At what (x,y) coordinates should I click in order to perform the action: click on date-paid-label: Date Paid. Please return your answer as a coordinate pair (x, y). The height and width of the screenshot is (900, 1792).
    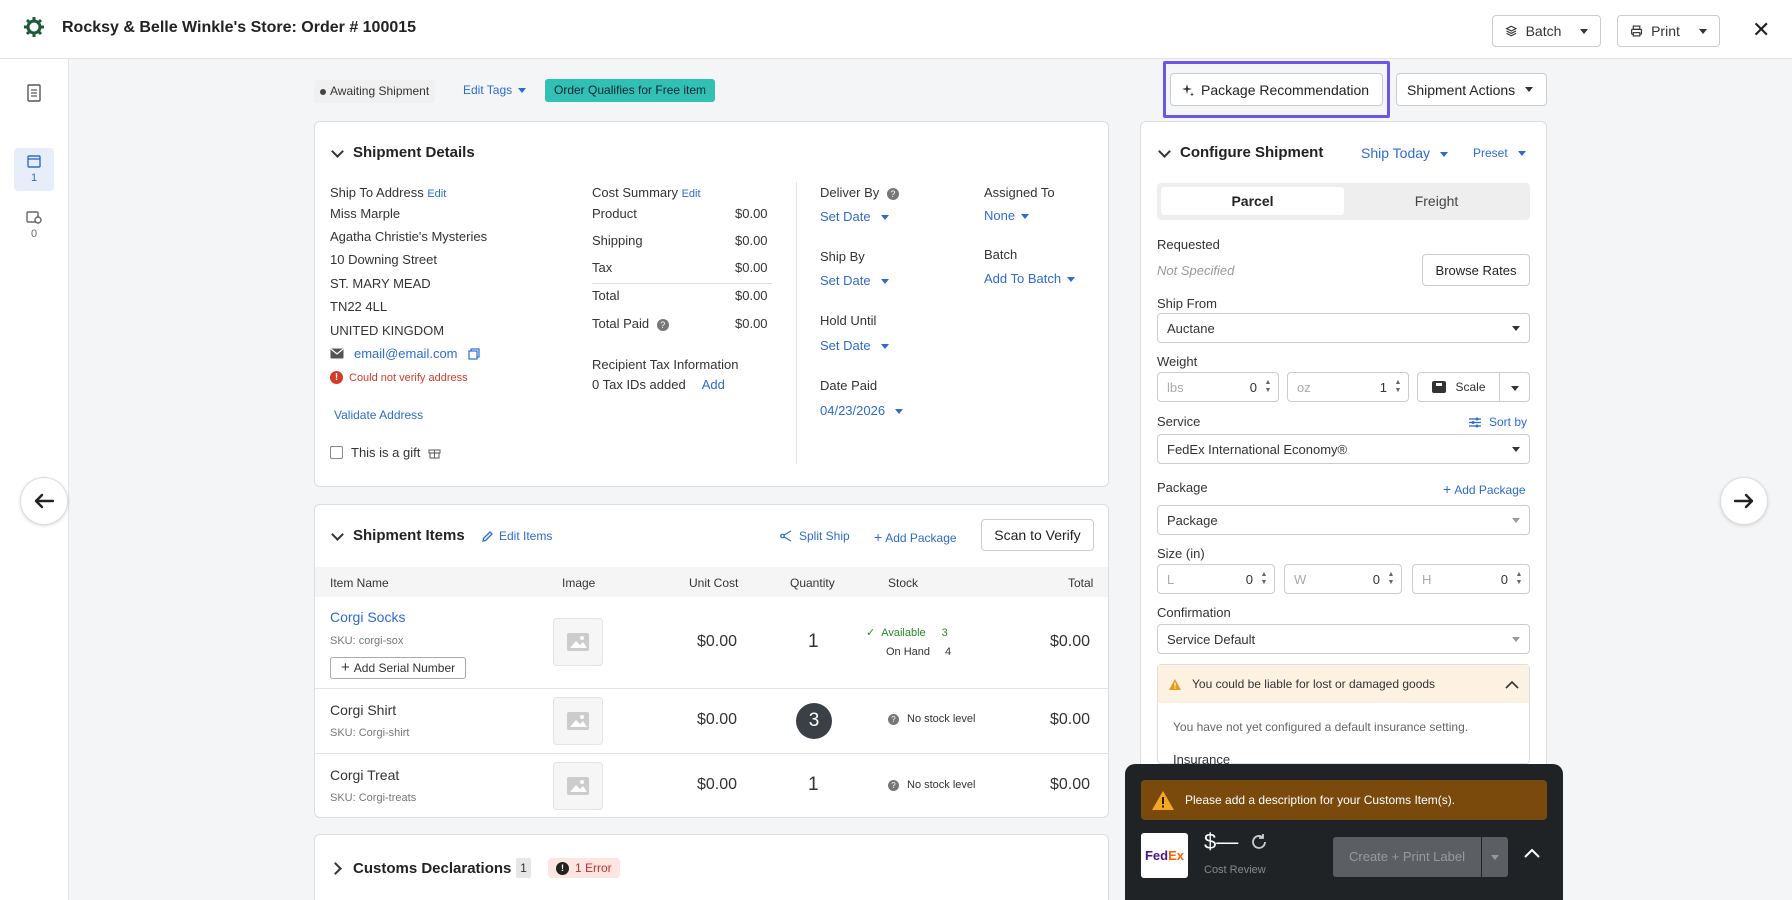
    Looking at the image, I should click on (849, 385).